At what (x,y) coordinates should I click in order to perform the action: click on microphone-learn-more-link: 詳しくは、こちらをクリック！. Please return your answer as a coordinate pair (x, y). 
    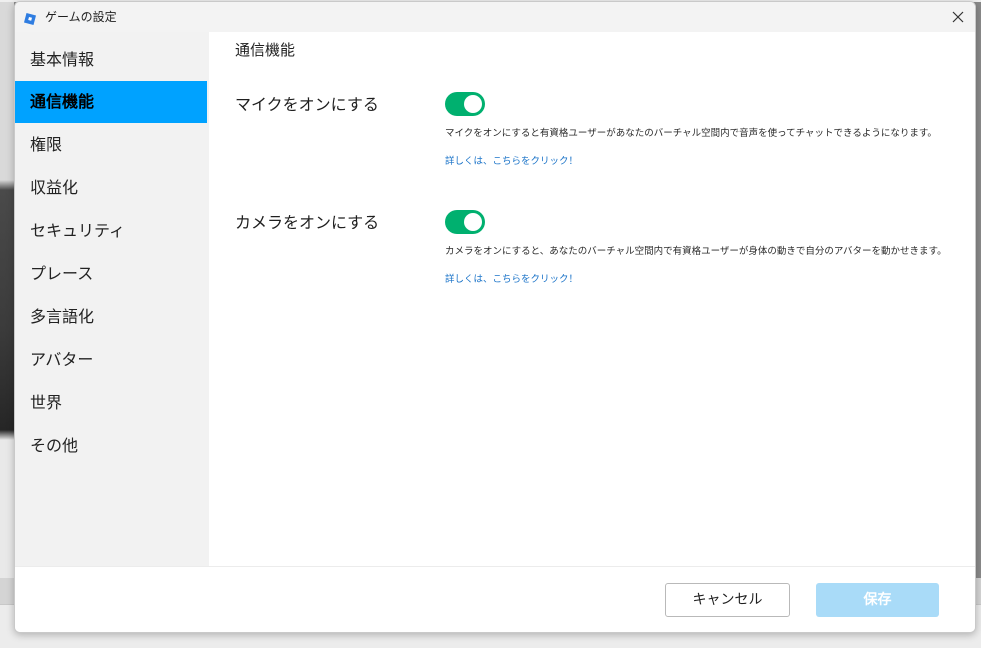
    Looking at the image, I should click on (511, 161).